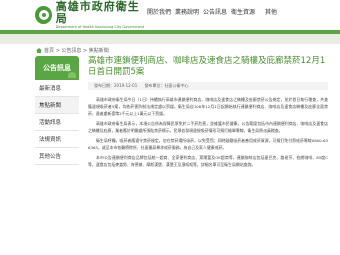 The image size is (340, 255). What do you see at coordinates (57, 105) in the screenshot?
I see `sidebar-item-focus: 焦點新聞` at bounding box center [57, 105].